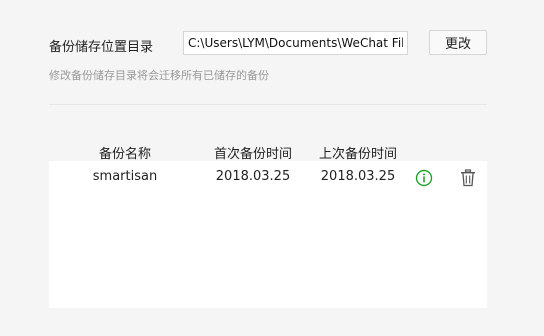 The height and width of the screenshot is (336, 544). What do you see at coordinates (124, 154) in the screenshot?
I see `column-header-name: 备份名称` at bounding box center [124, 154].